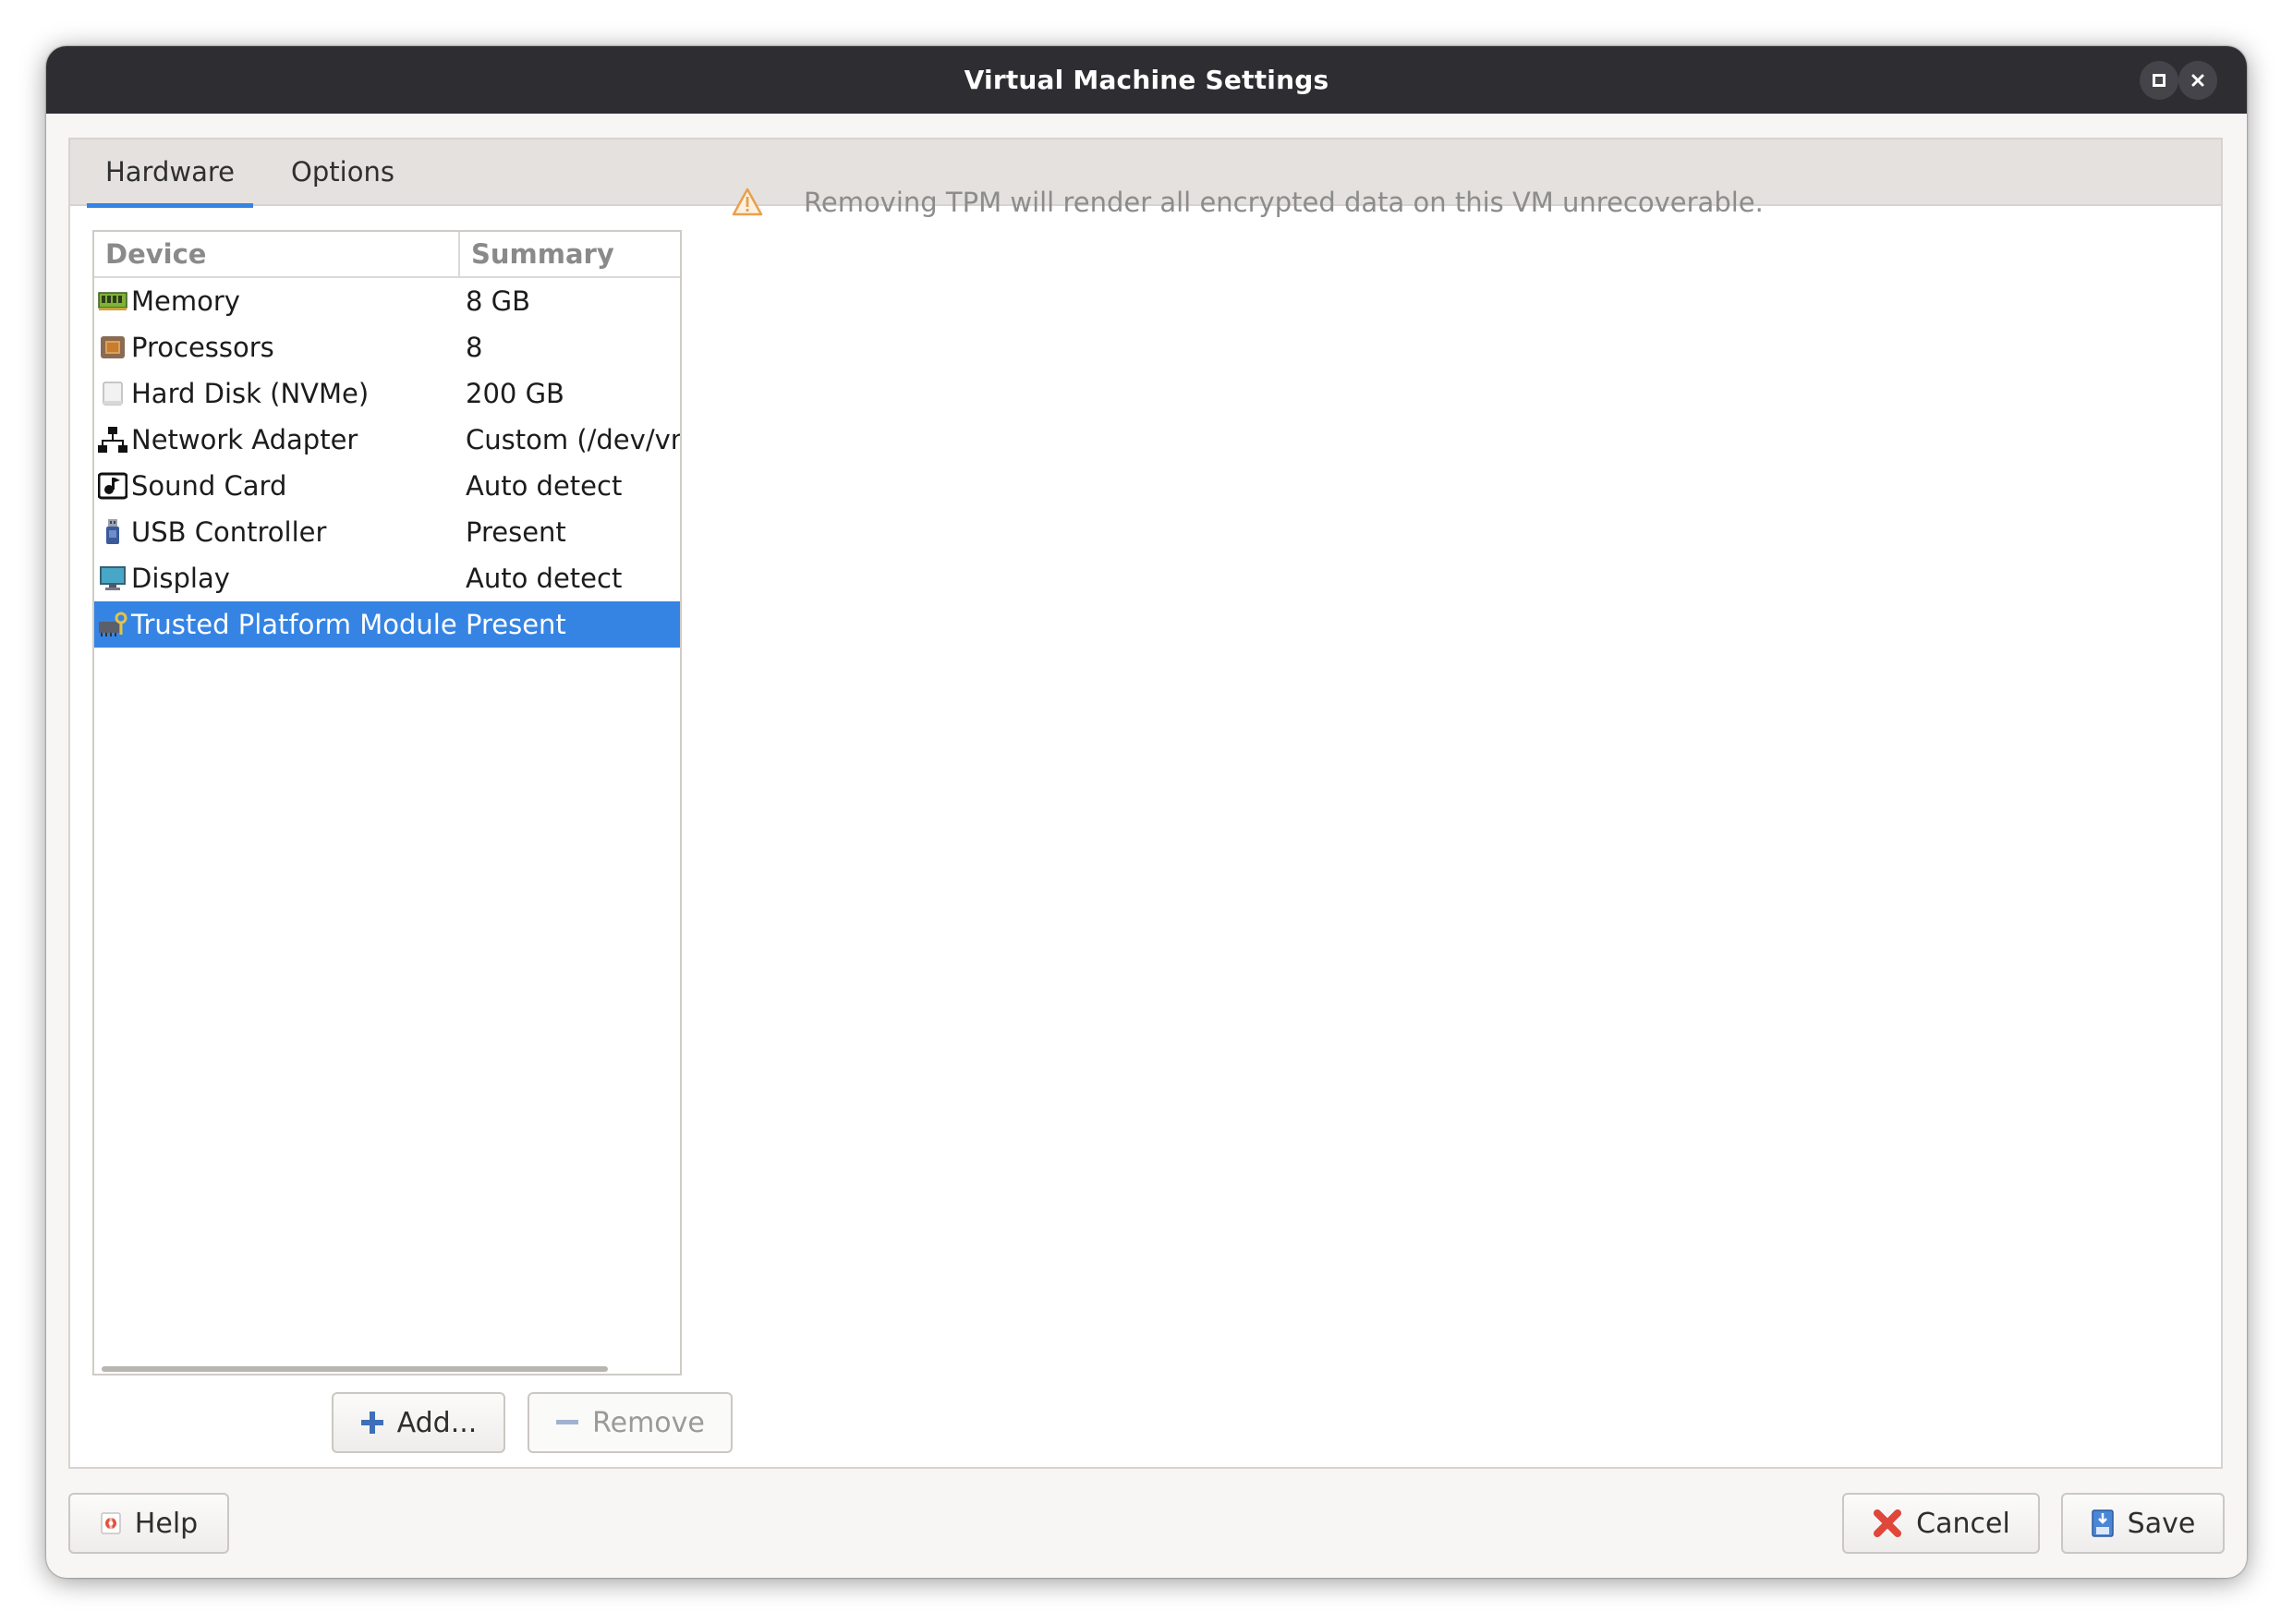 The height and width of the screenshot is (1624, 2293). What do you see at coordinates (387, 486) in the screenshot?
I see `device-row-sound-card: Sound Card Auto detect` at bounding box center [387, 486].